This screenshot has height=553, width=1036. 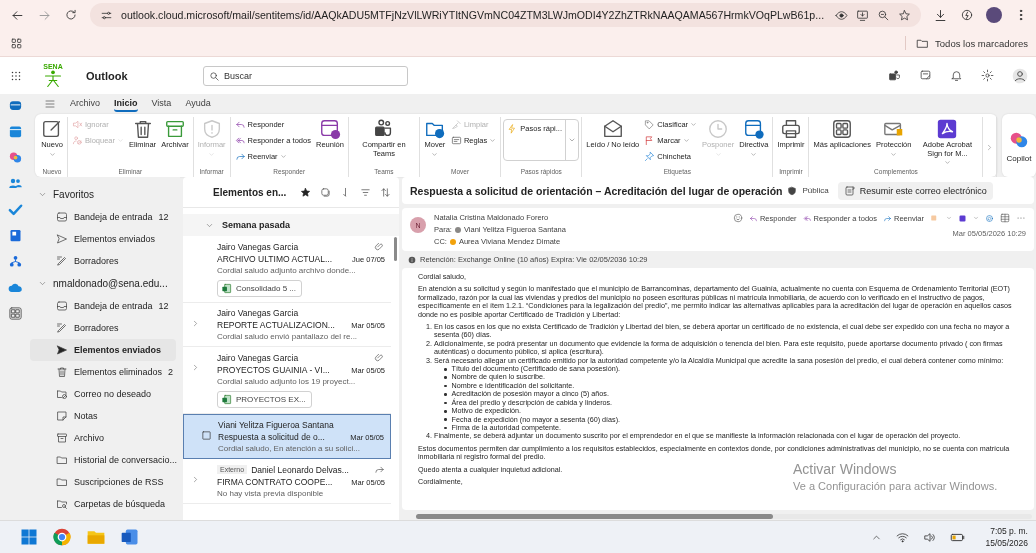 I want to click on emoji-icon, so click(x=737, y=218).